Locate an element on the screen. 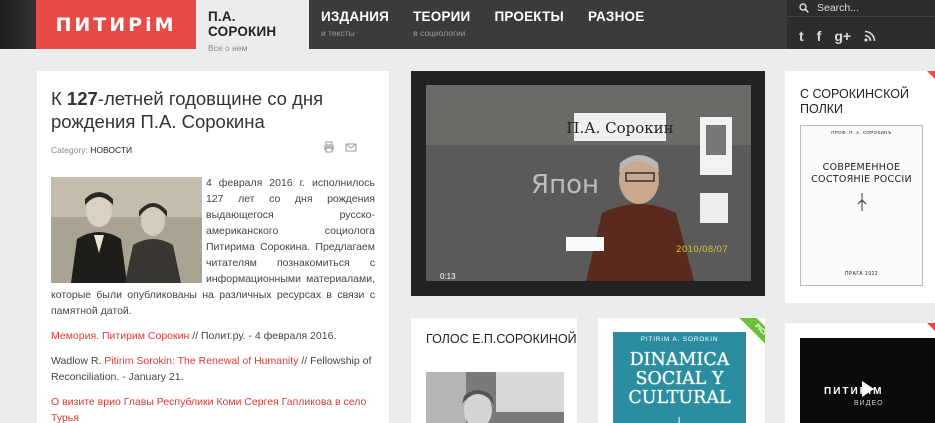 This screenshot has width=935, height=423. logo-text: ПИТИРiМ is located at coordinates (116, 24).